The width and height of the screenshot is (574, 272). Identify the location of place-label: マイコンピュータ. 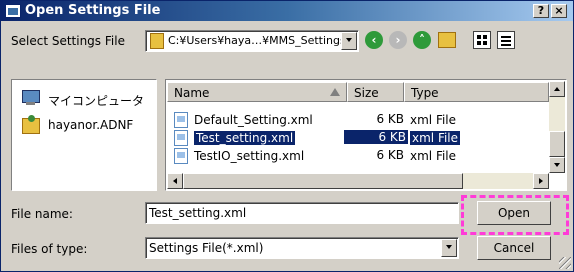
(96, 101).